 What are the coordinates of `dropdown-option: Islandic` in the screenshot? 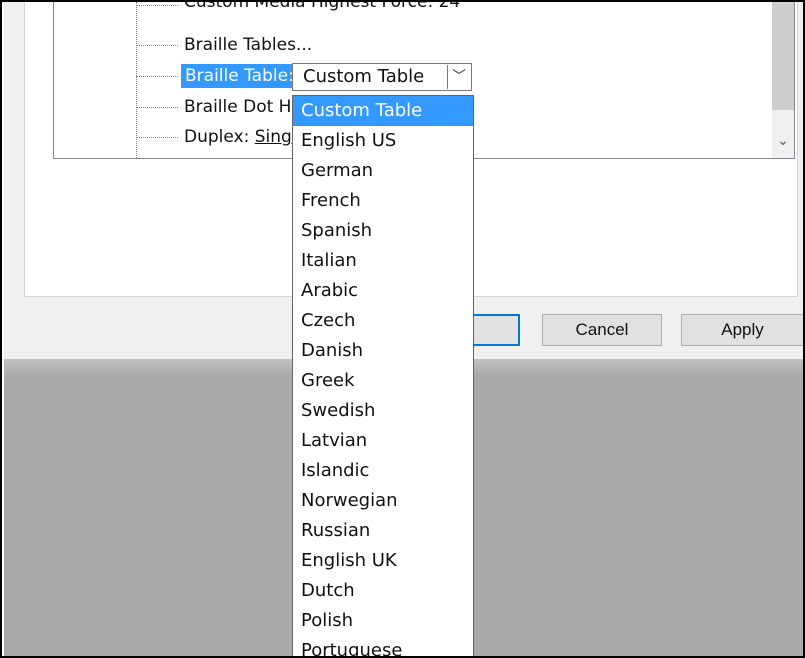 It's located at (383, 471).